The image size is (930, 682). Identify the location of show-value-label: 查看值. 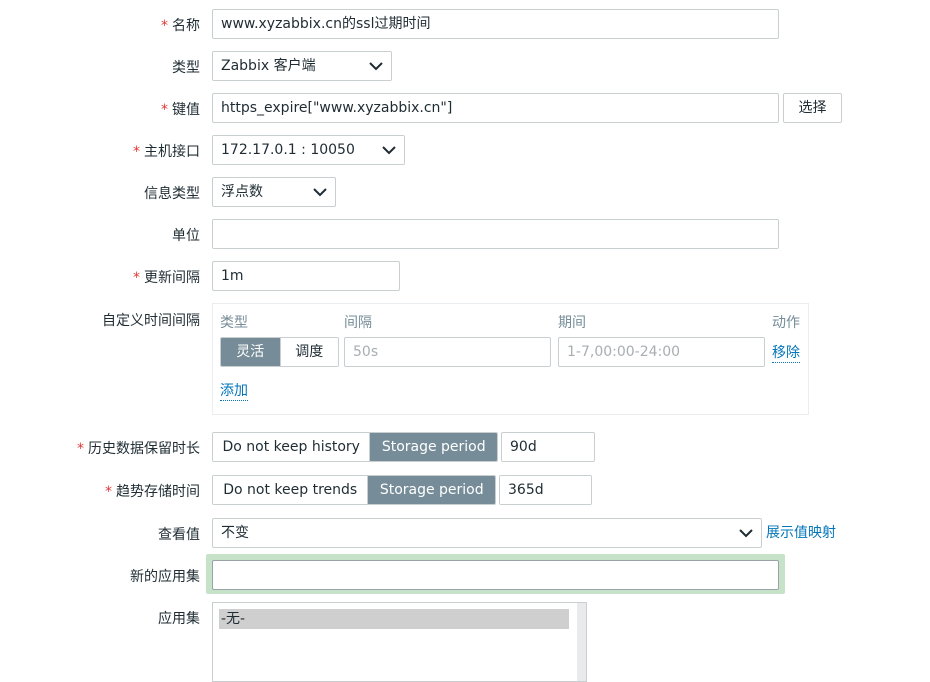
(179, 535).